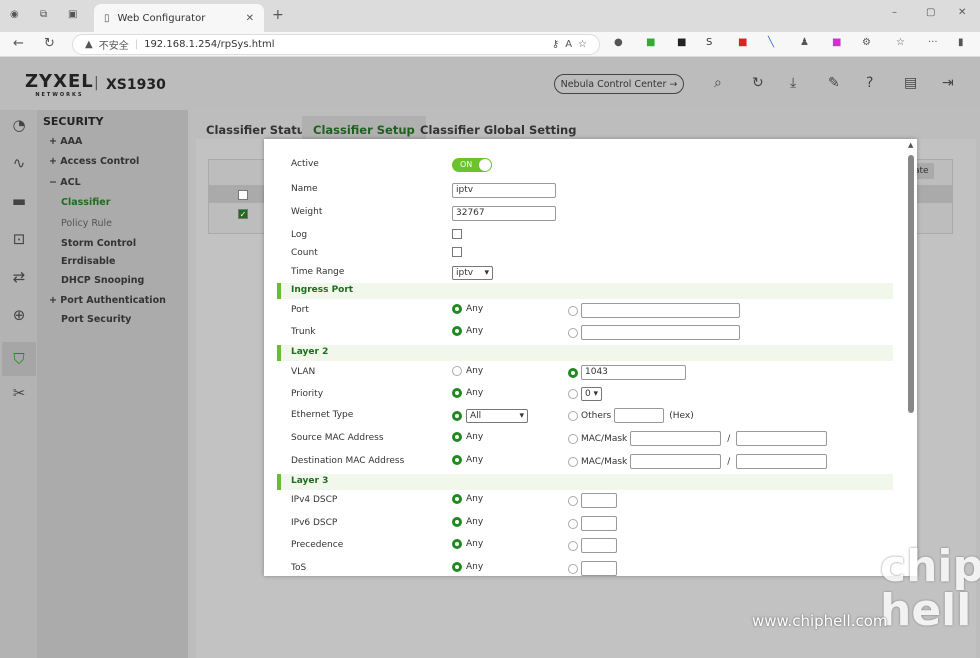 The height and width of the screenshot is (658, 980). What do you see at coordinates (498, 130) in the screenshot?
I see `tab-classifier-global-setting: Classifier Global Setting` at bounding box center [498, 130].